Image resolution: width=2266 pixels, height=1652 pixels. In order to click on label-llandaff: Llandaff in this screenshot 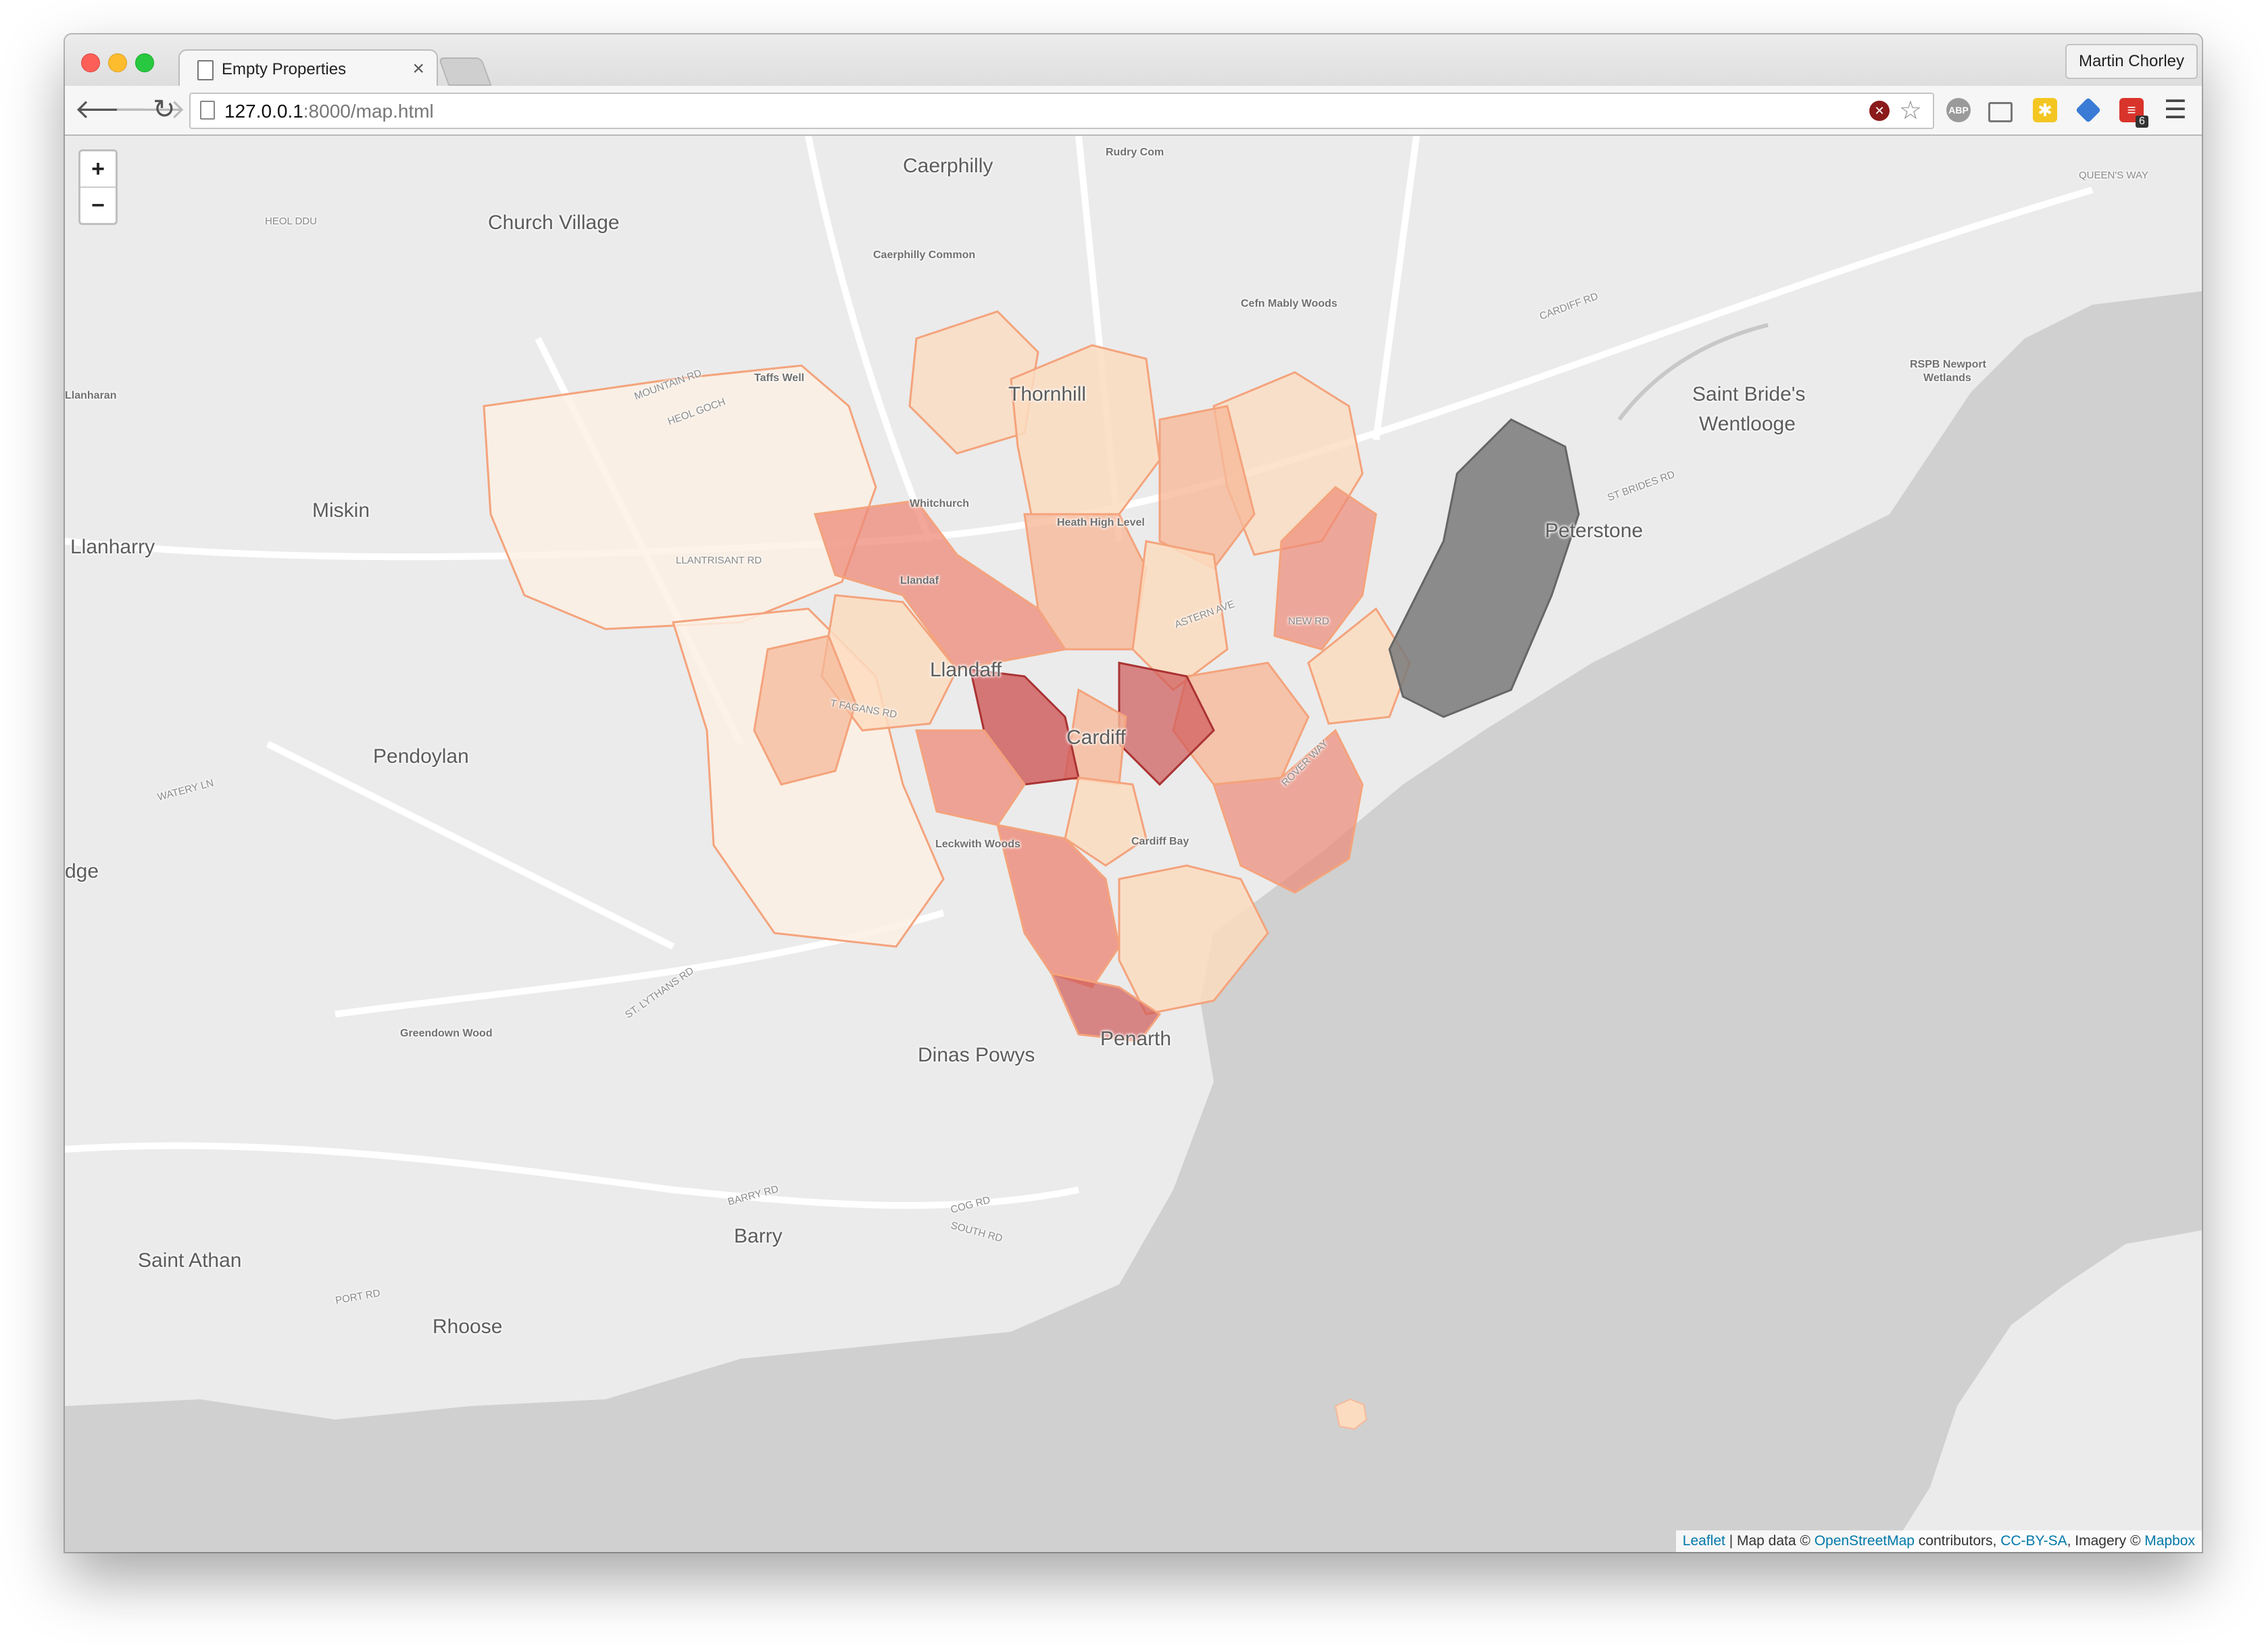, I will do `click(966, 670)`.